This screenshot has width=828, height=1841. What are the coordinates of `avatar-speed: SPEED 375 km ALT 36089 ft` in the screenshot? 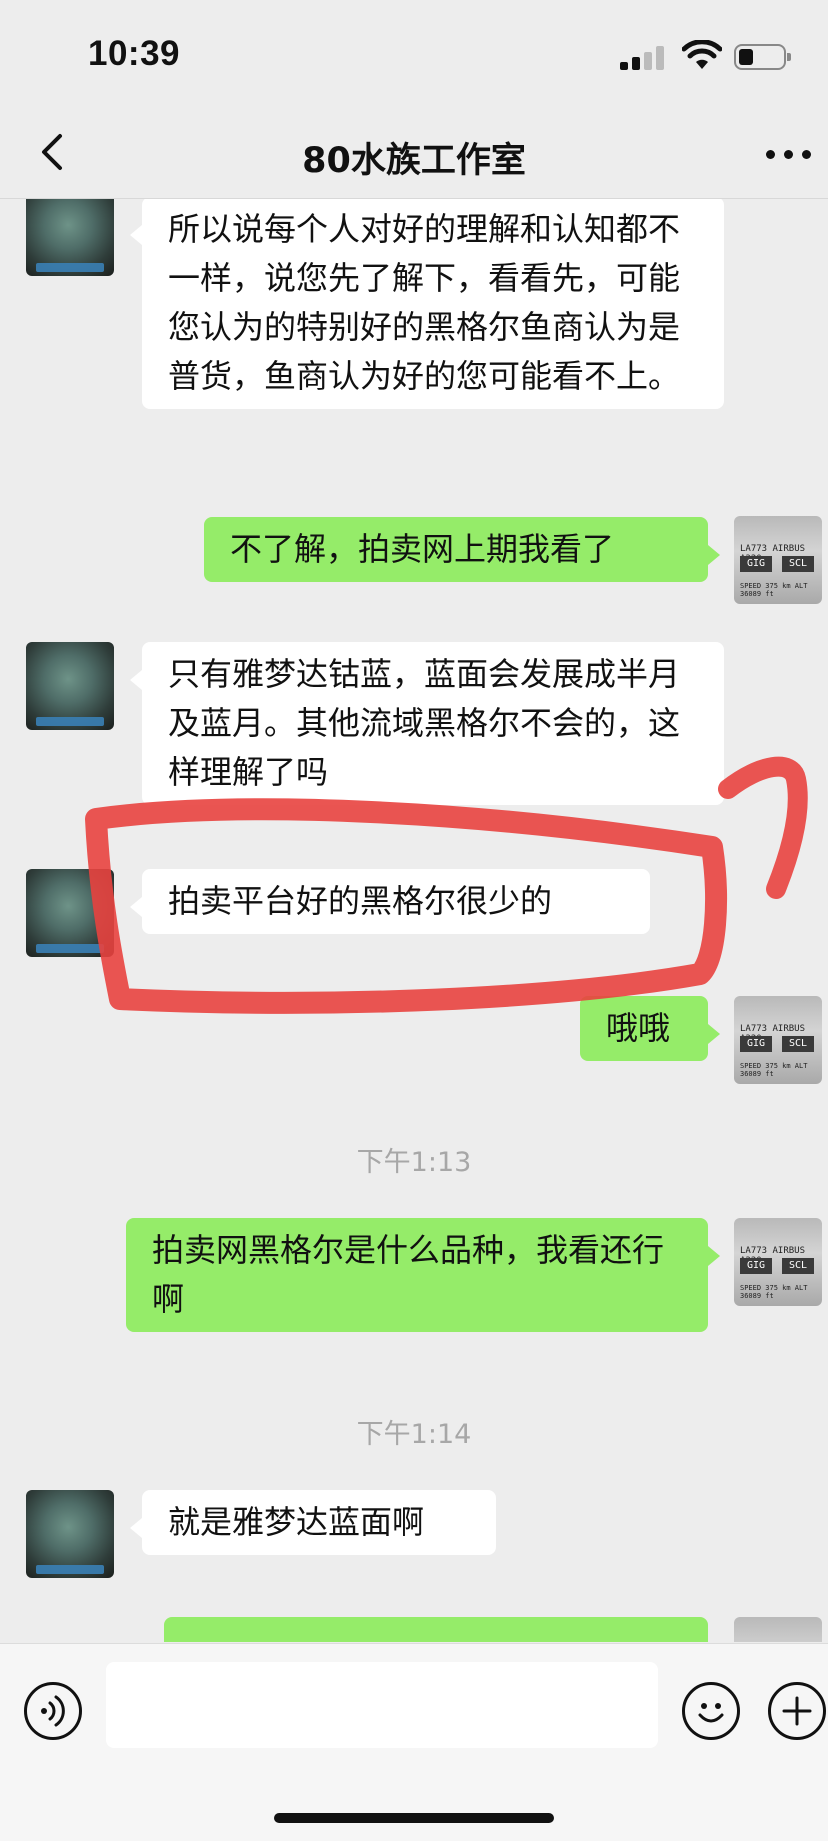 It's located at (774, 590).